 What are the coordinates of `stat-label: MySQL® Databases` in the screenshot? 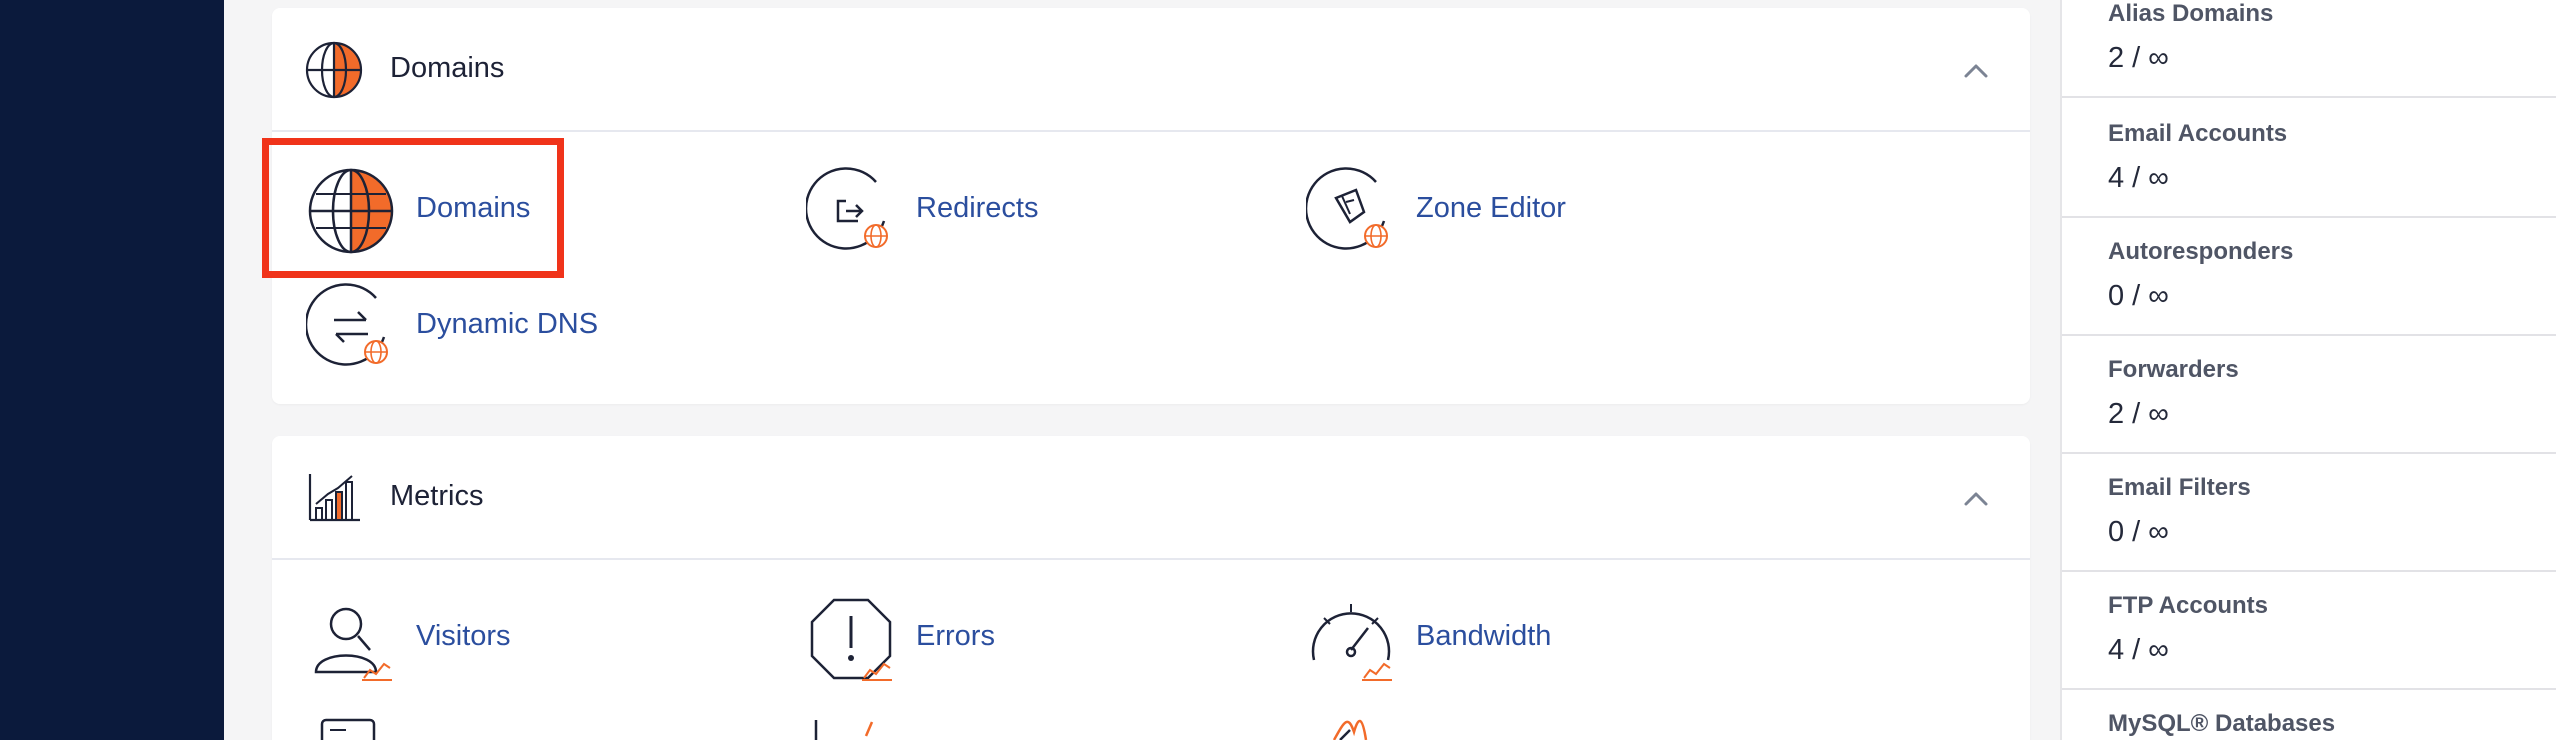 It's located at (2222, 723).